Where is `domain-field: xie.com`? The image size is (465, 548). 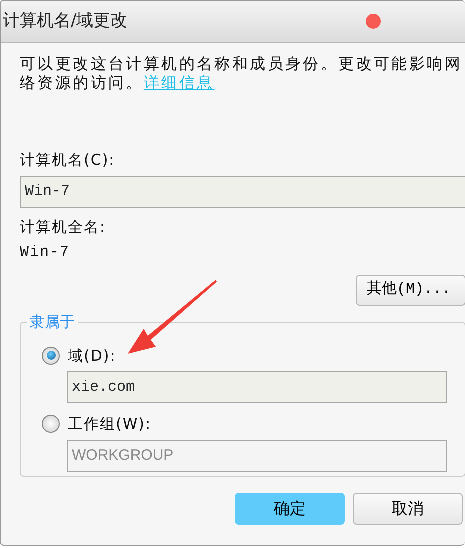 domain-field: xie.com is located at coordinates (257, 387).